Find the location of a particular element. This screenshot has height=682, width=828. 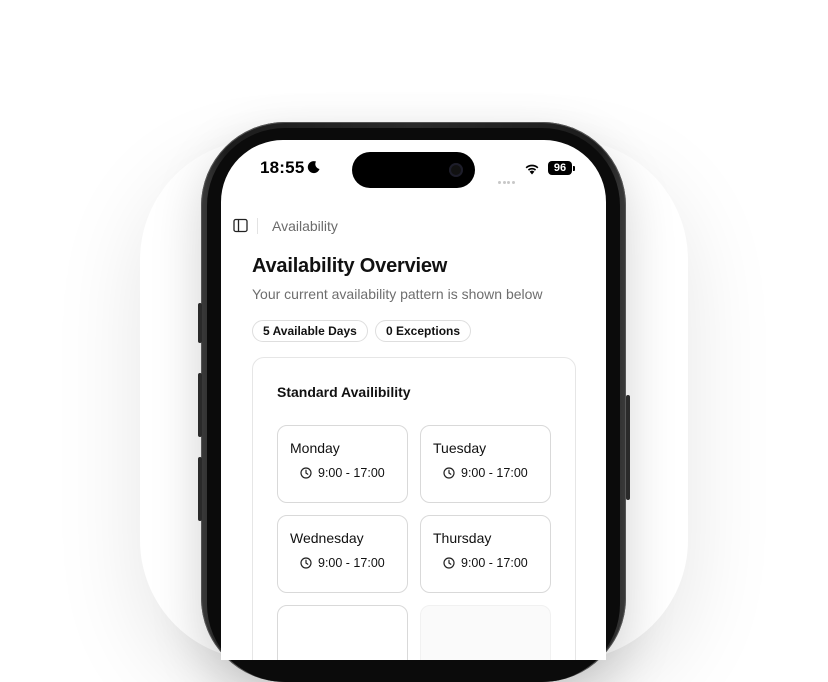

volume-up-button is located at coordinates (200, 405).